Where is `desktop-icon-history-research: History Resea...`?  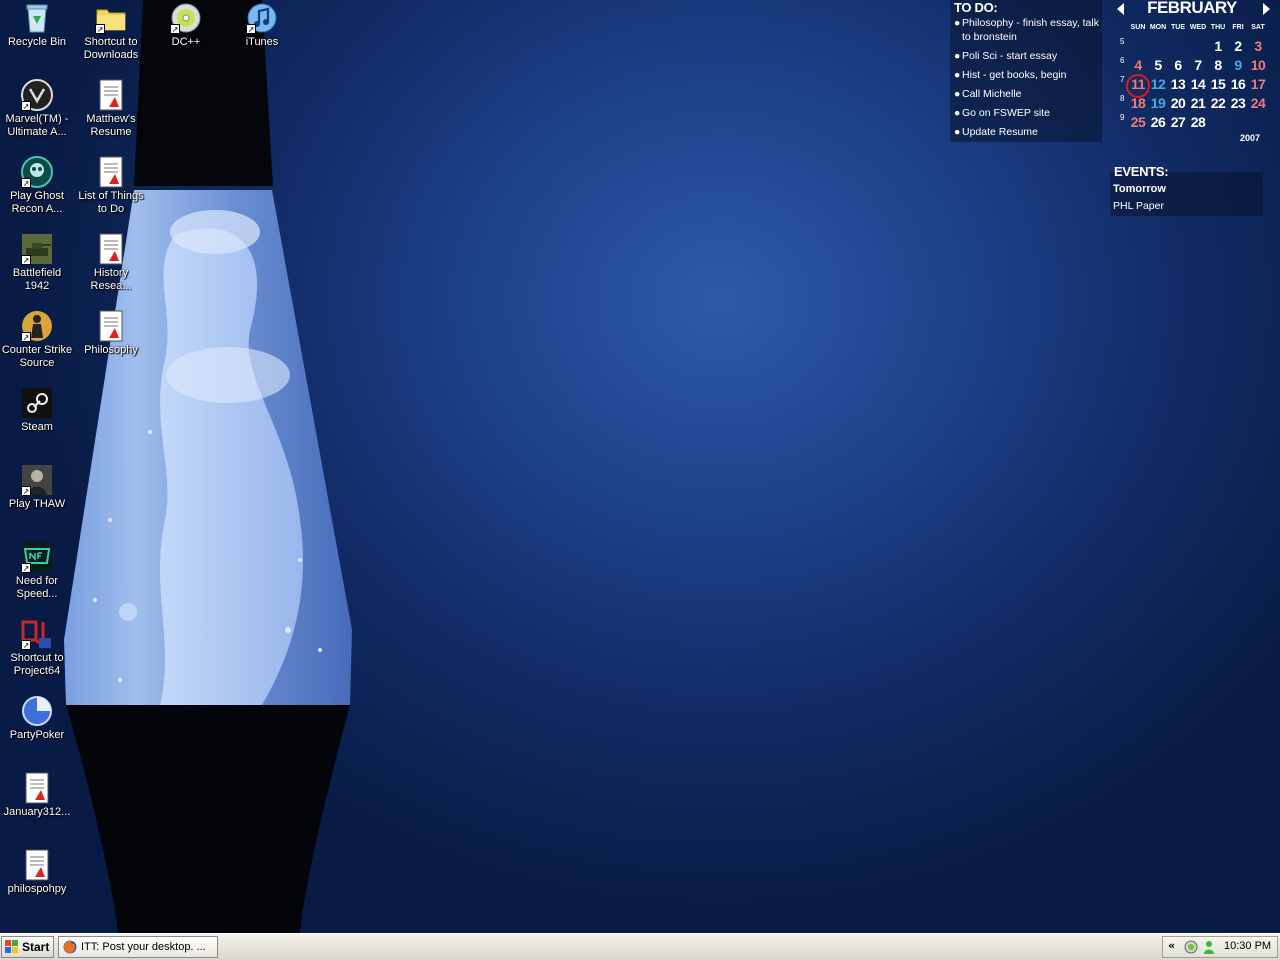
desktop-icon-history-research: History Resea... is located at coordinates (111, 262).